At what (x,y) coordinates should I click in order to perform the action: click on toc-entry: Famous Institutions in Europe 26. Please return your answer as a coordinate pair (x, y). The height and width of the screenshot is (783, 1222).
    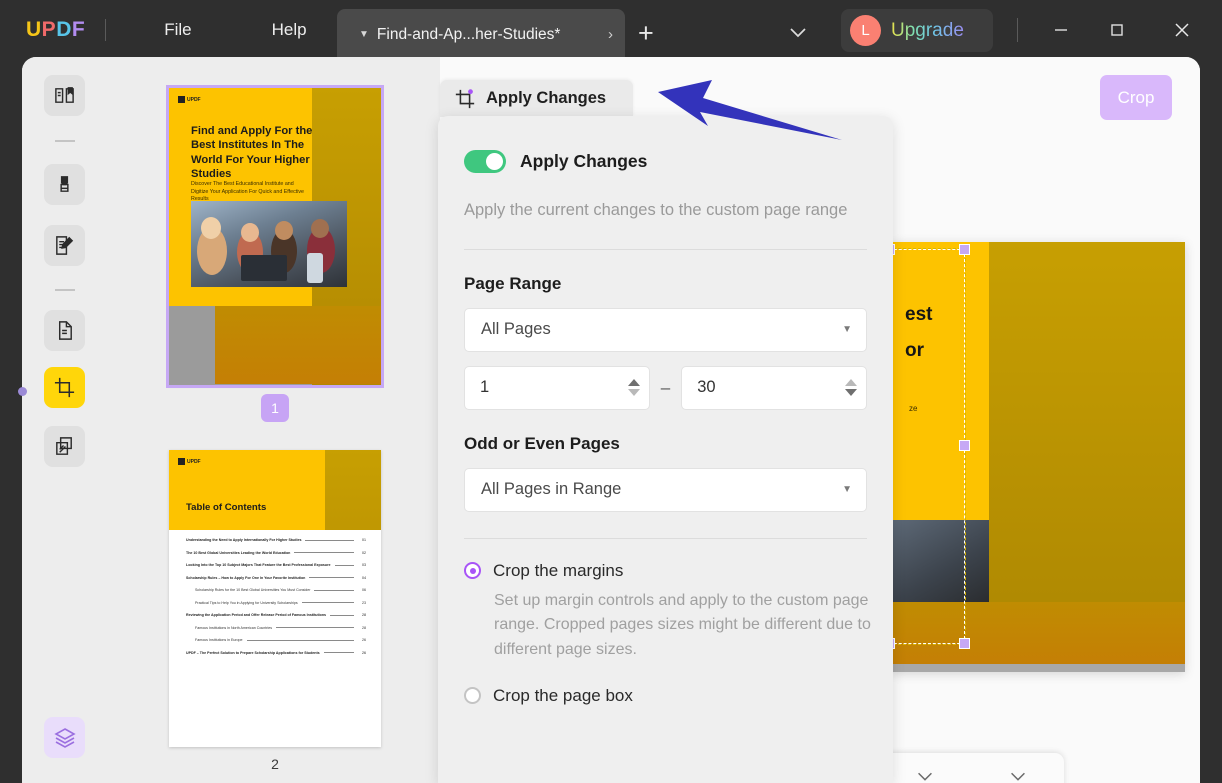
    Looking at the image, I should click on (280, 640).